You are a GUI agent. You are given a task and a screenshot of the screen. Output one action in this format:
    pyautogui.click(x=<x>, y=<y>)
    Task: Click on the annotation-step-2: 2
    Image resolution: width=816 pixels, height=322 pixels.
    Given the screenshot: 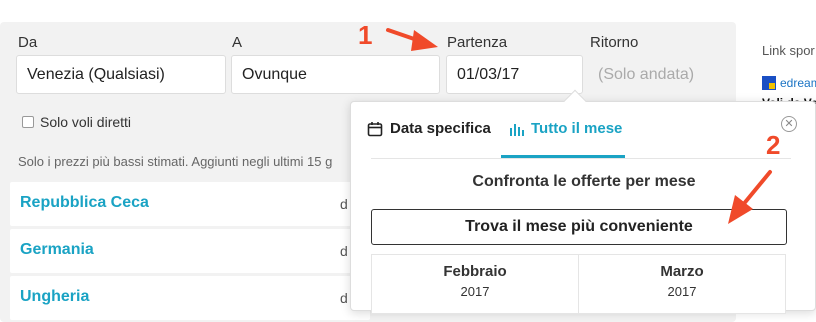 What is the action you would take?
    pyautogui.click(x=773, y=145)
    